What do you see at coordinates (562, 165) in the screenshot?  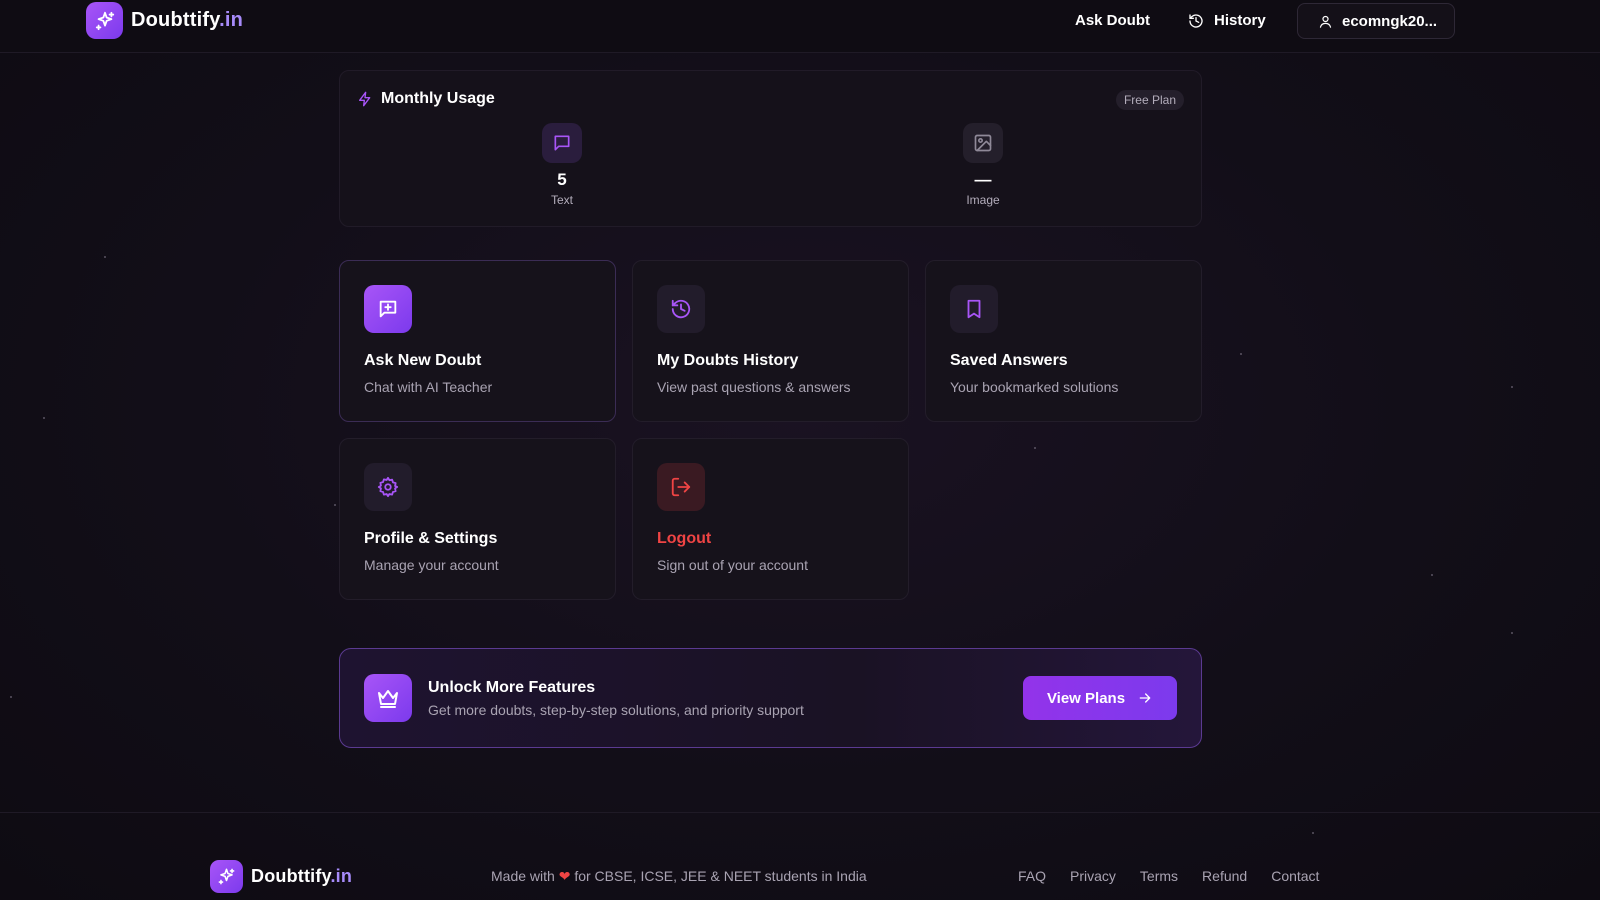 I see `usage-text-stat: 5 Text` at bounding box center [562, 165].